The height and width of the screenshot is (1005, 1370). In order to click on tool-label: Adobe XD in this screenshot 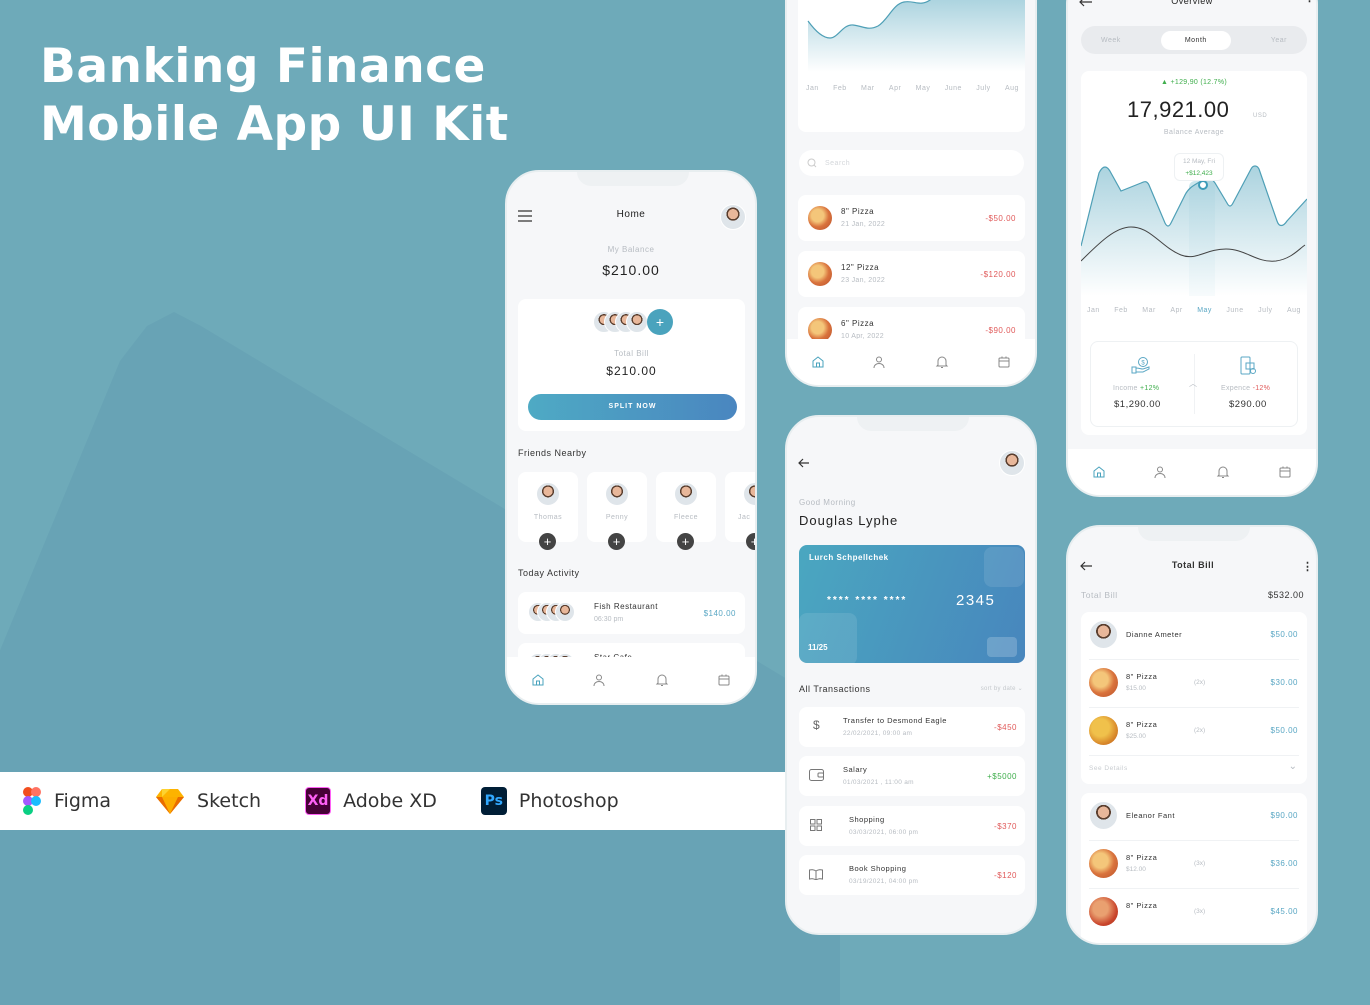, I will do `click(390, 801)`.